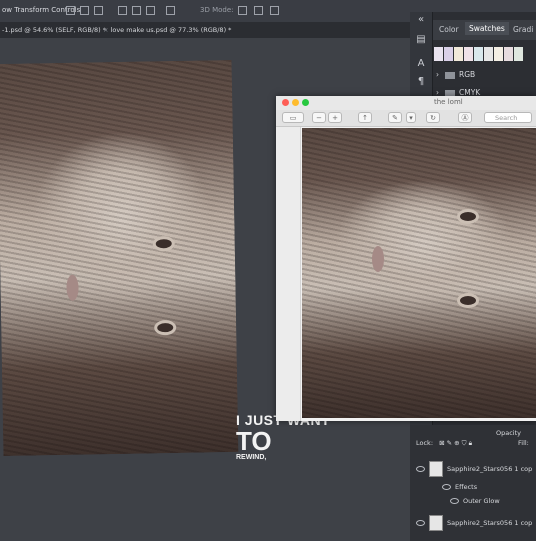 The image size is (536, 541). Describe the element at coordinates (455, 443) in the screenshot. I see `lock-pixels-icon: ⊠ ✎ ⊕ ⛉ 🔒︎` at that location.